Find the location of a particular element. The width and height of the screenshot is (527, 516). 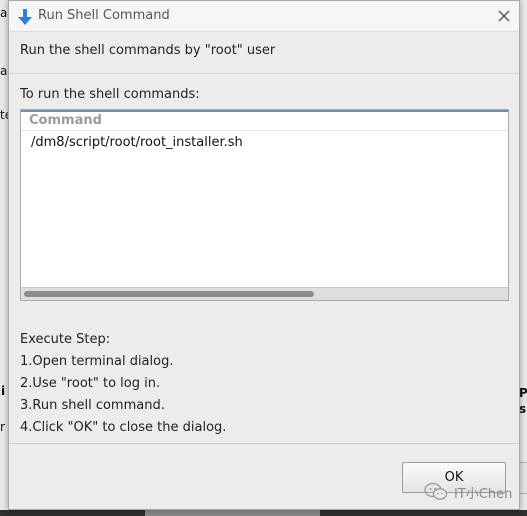

dialog-title: Run Shell Command is located at coordinates (104, 15).